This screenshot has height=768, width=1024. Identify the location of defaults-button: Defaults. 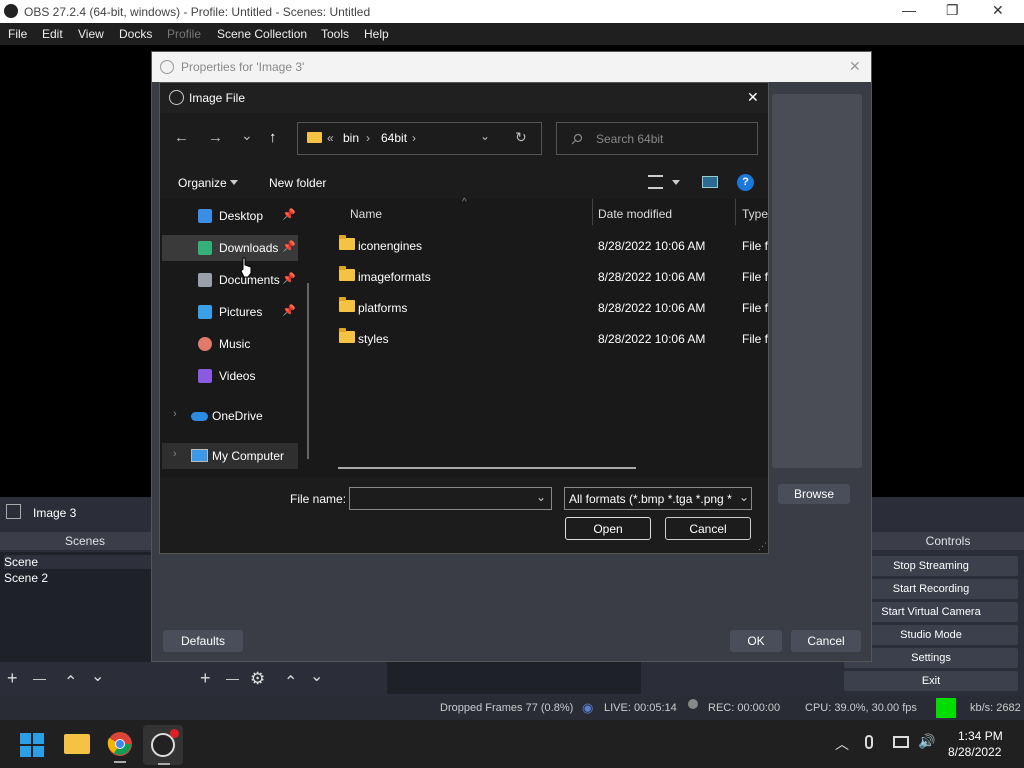
(203, 641).